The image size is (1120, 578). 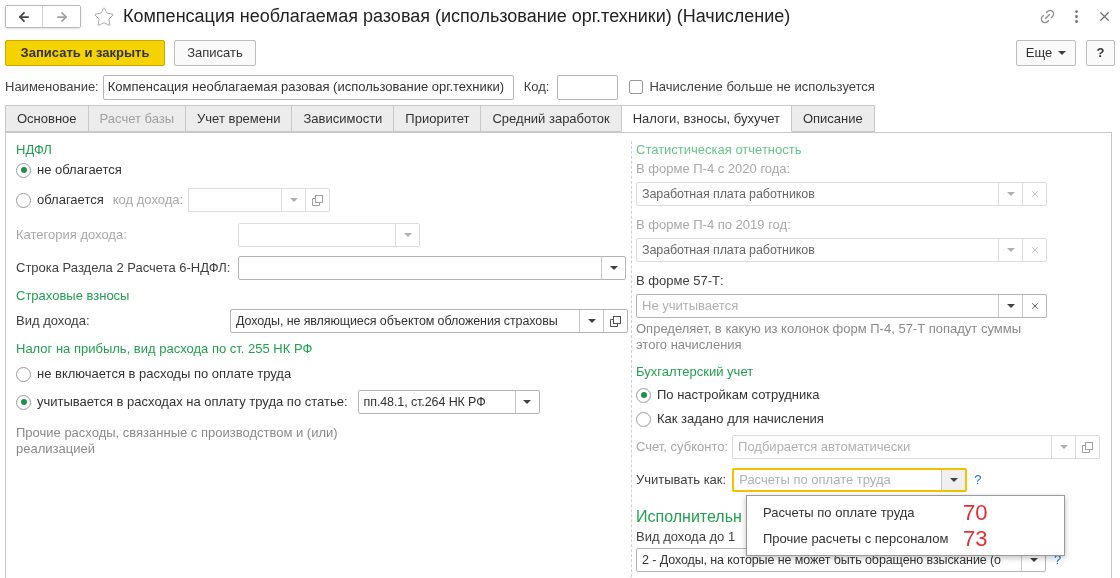 I want to click on tab: Описание, so click(x=832, y=118).